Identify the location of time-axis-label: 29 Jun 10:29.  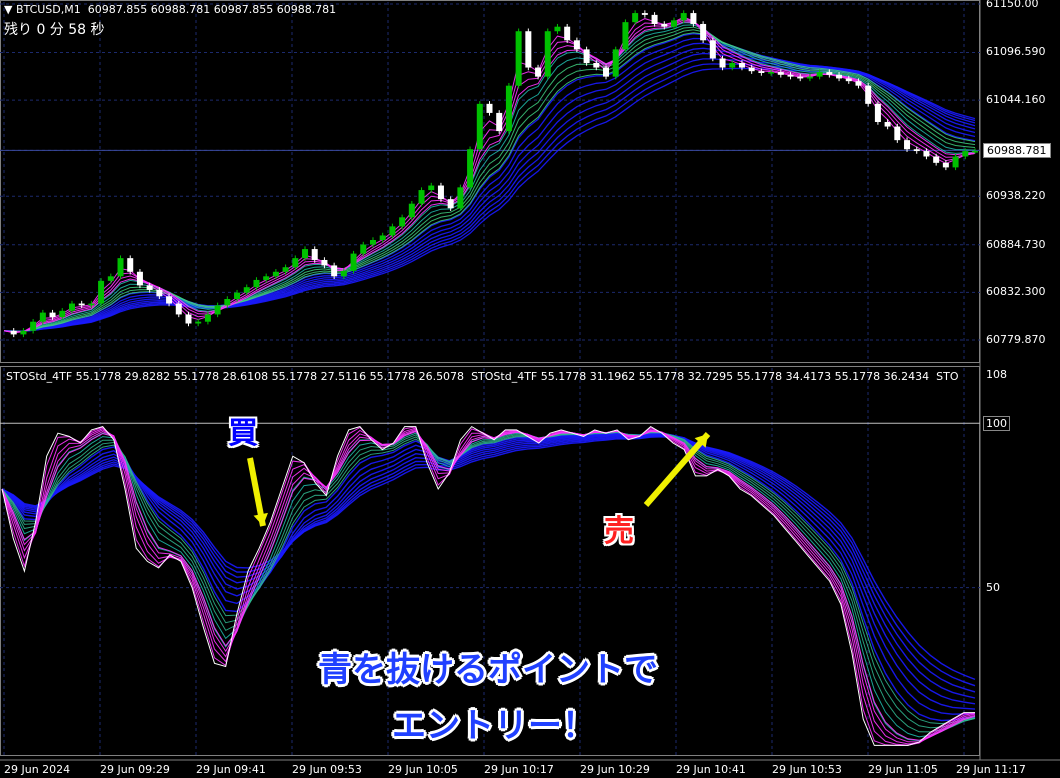
(615, 769).